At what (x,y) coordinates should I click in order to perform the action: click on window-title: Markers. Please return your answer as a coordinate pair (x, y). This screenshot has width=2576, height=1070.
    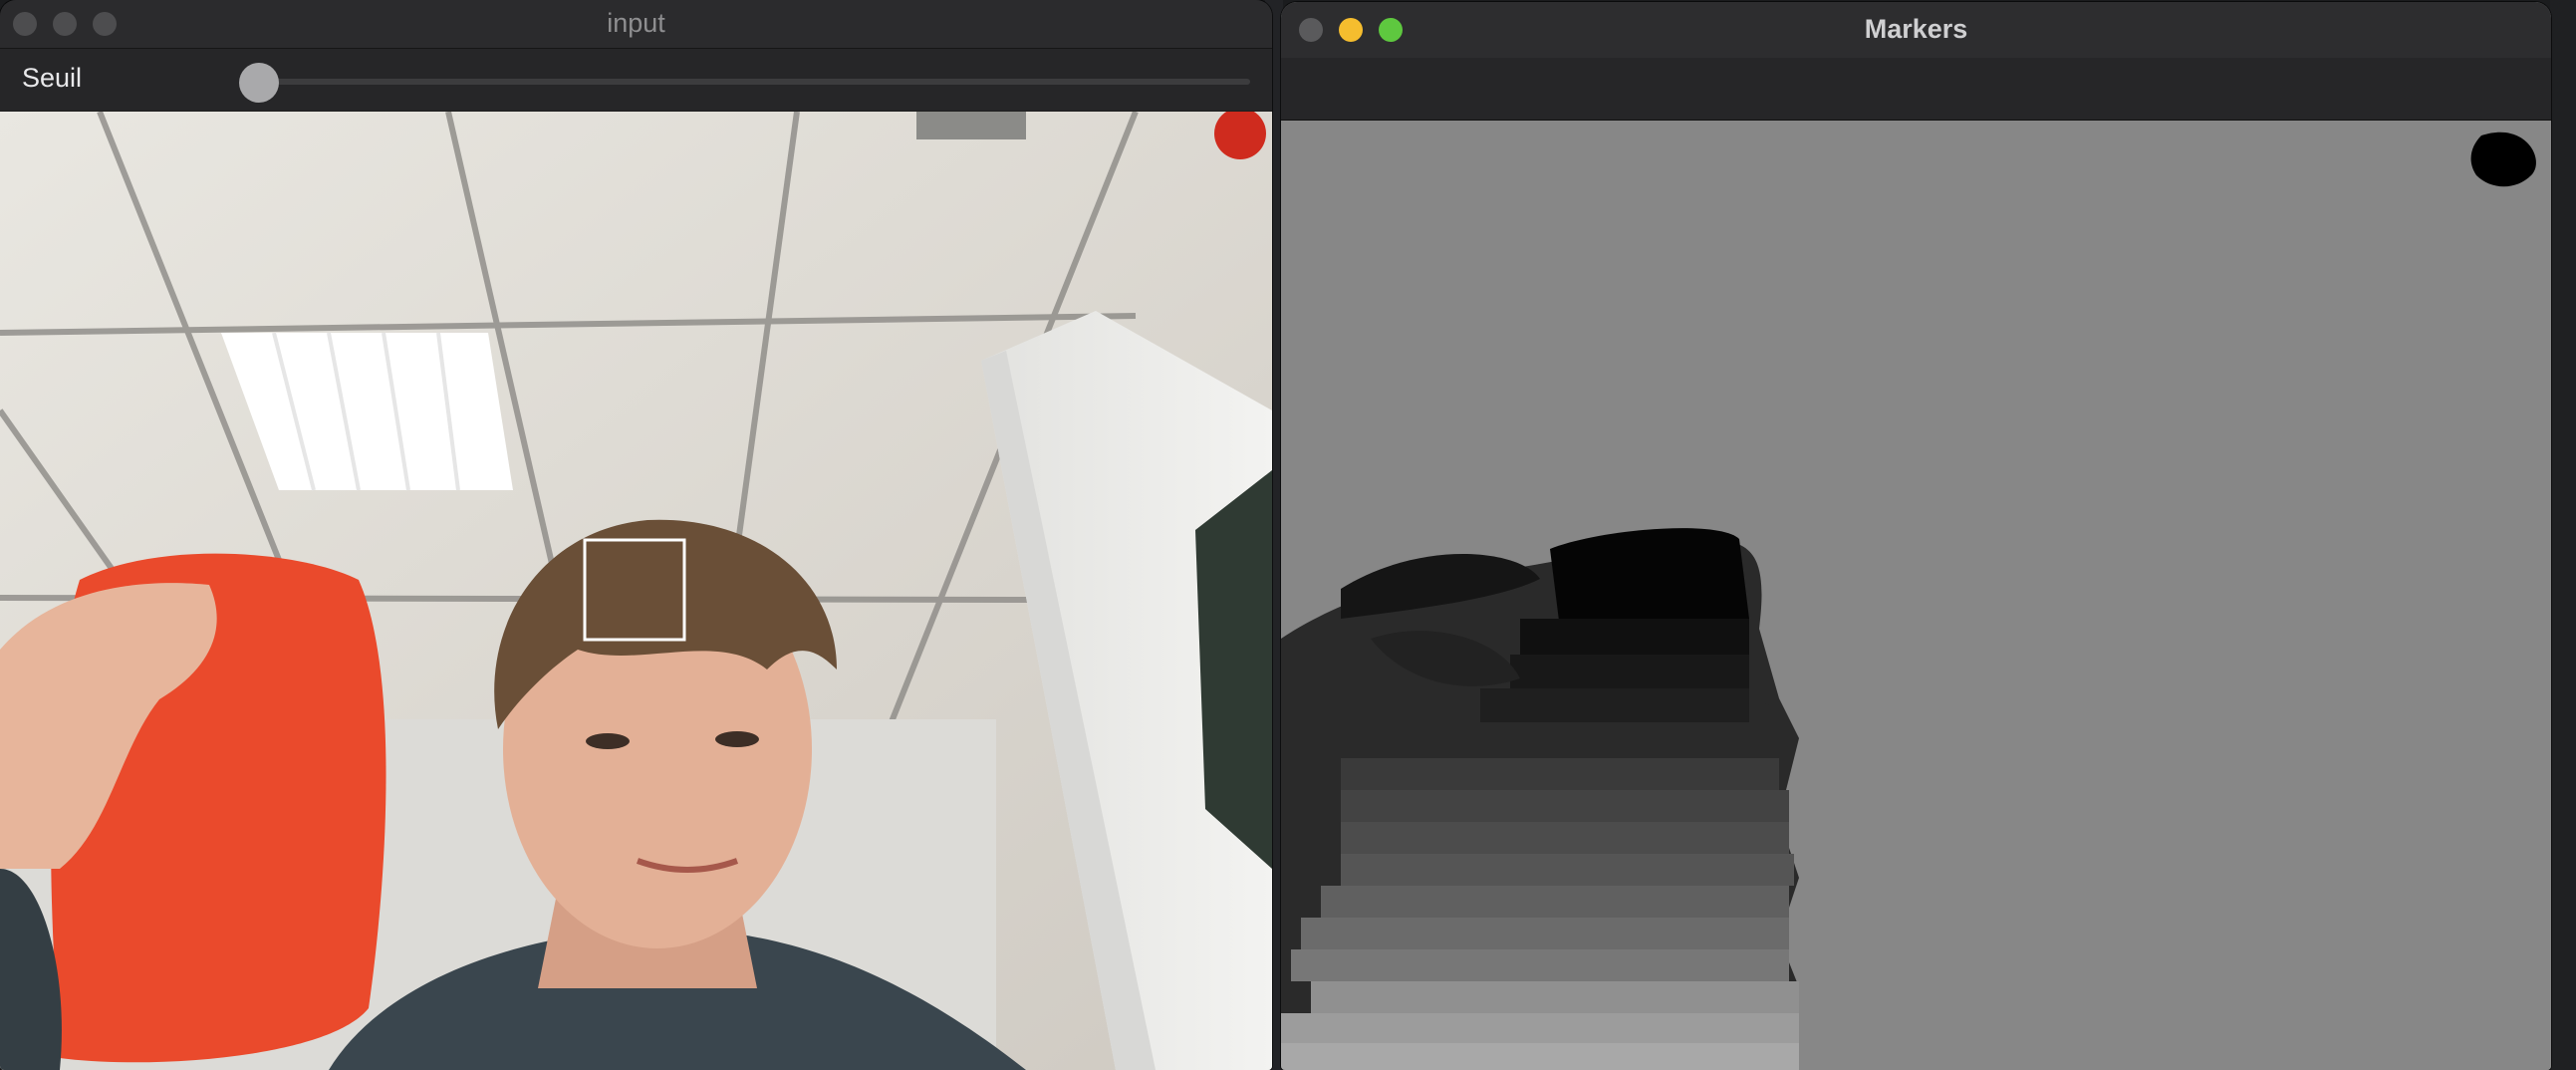
    Looking at the image, I should click on (1916, 29).